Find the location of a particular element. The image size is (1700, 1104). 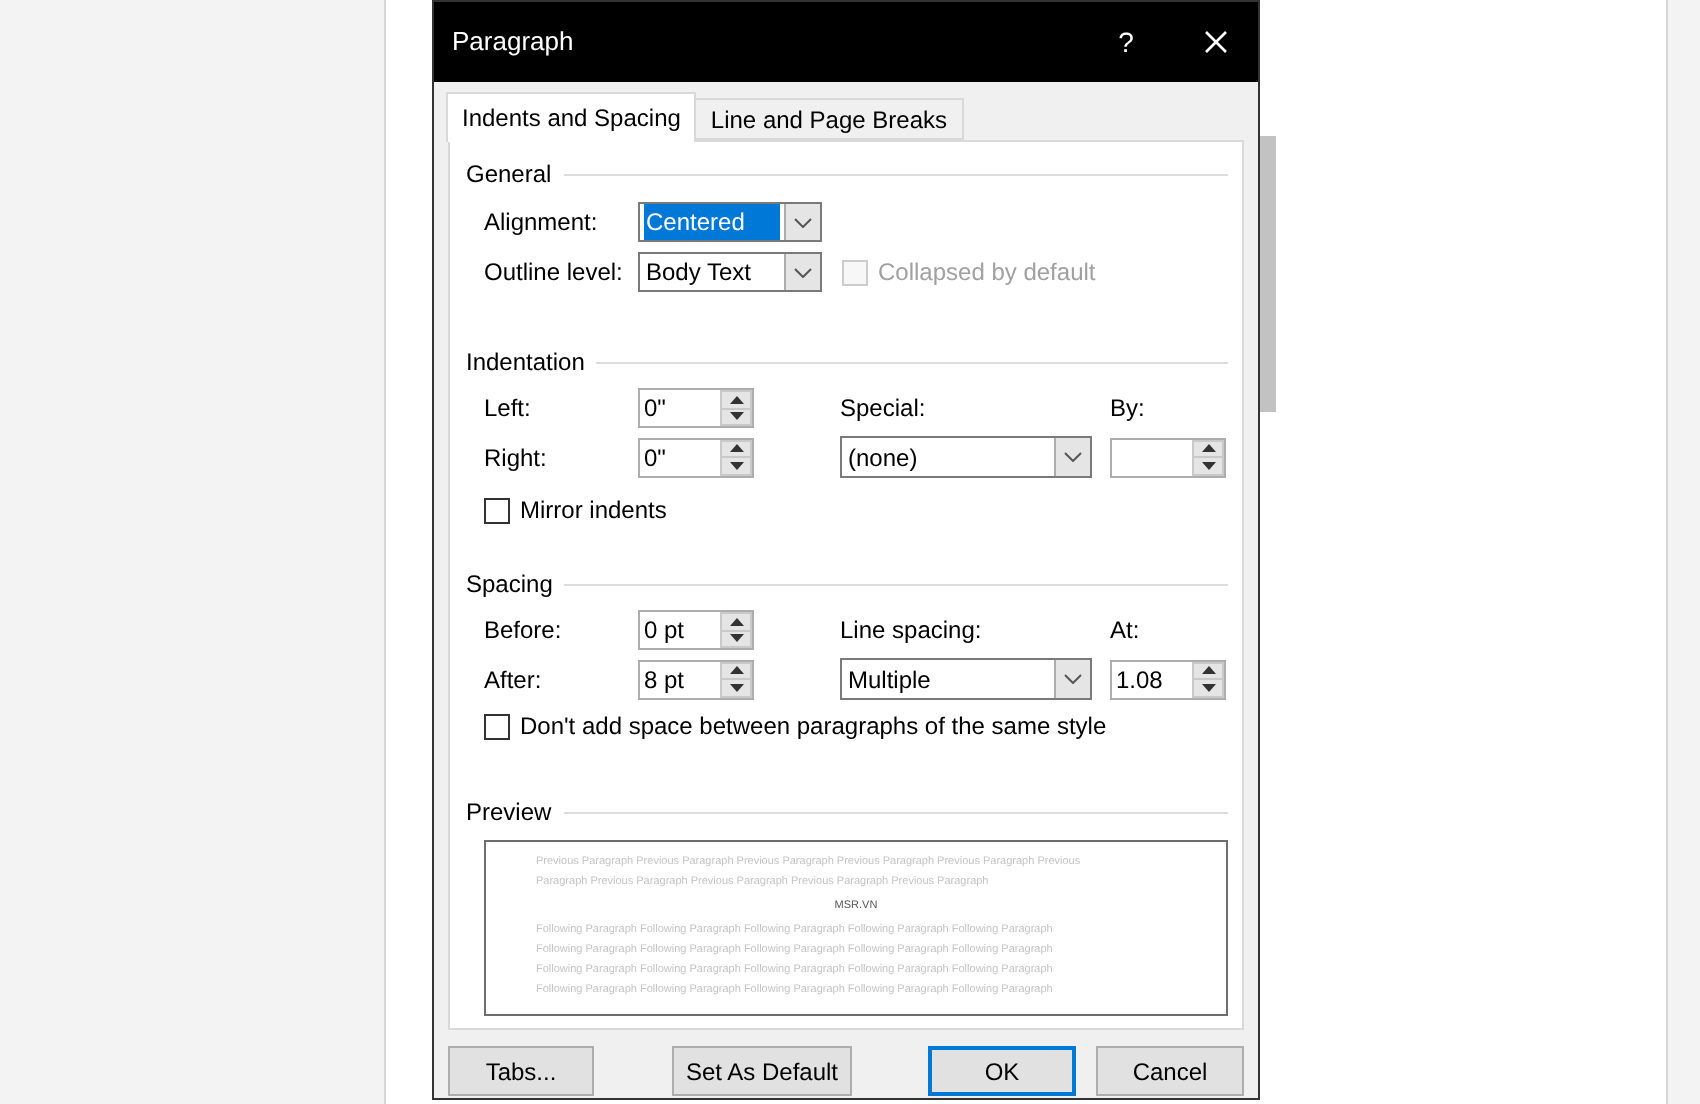

tab: Indents and Spacing is located at coordinates (571, 117).